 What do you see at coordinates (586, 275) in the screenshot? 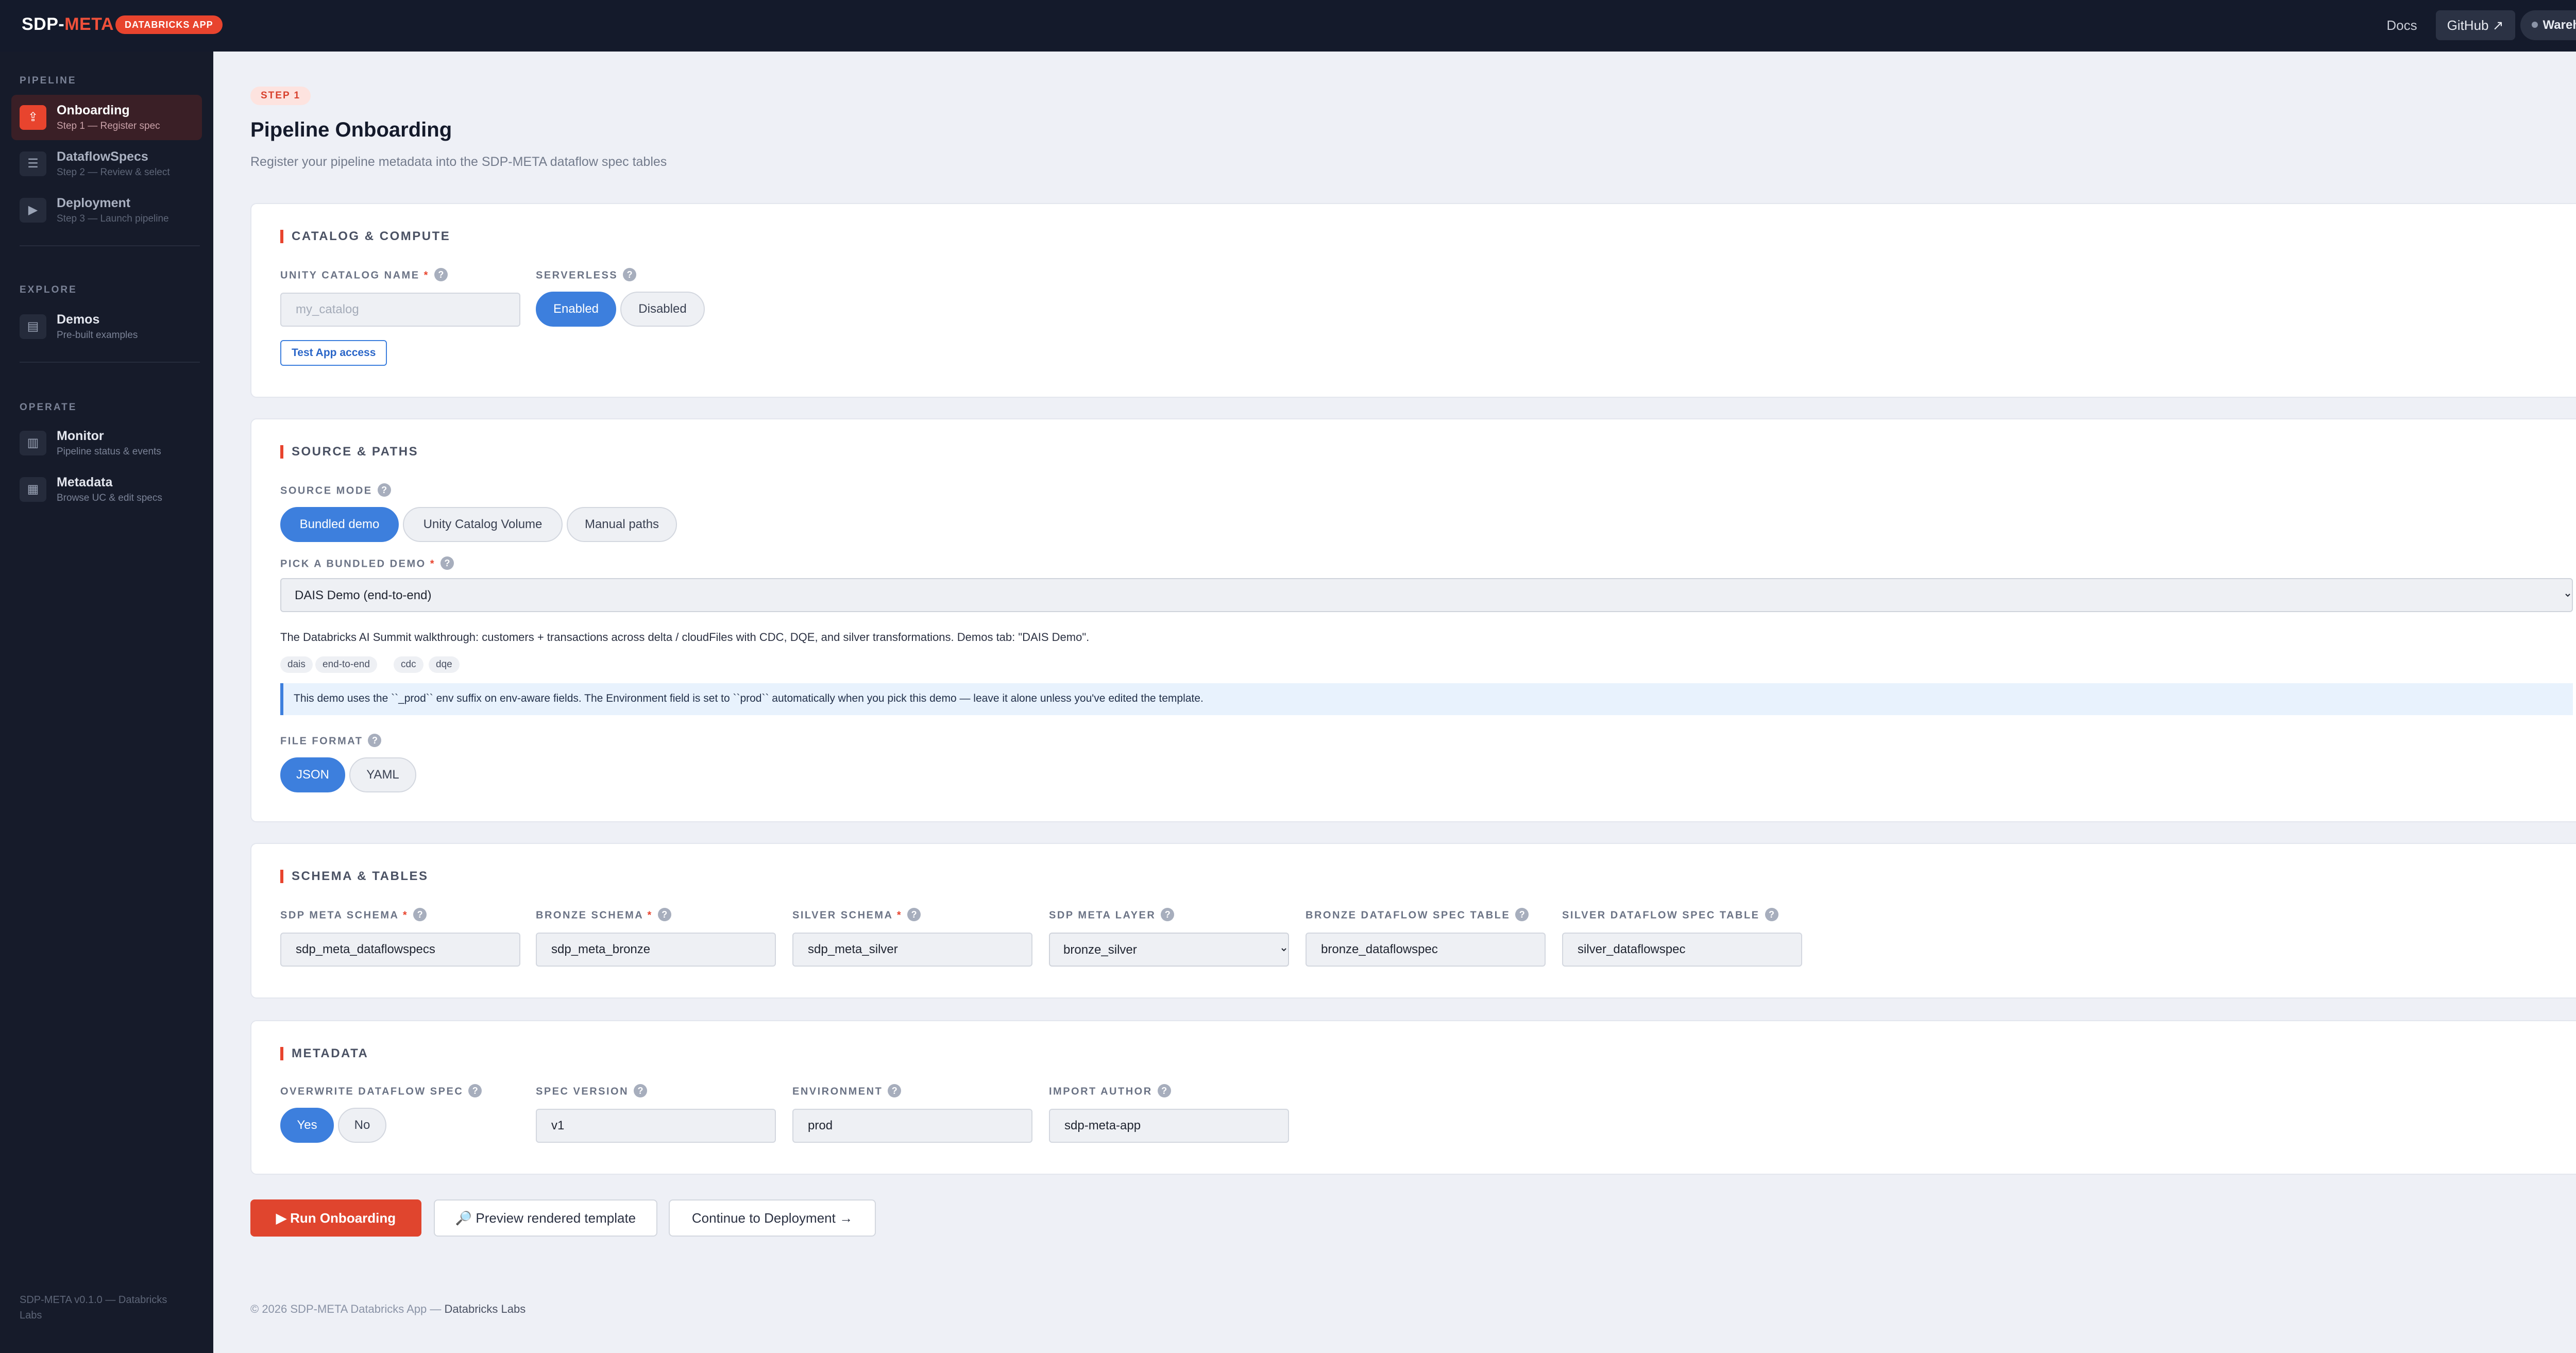
I see `serverless-label: SERVERLESS?` at bounding box center [586, 275].